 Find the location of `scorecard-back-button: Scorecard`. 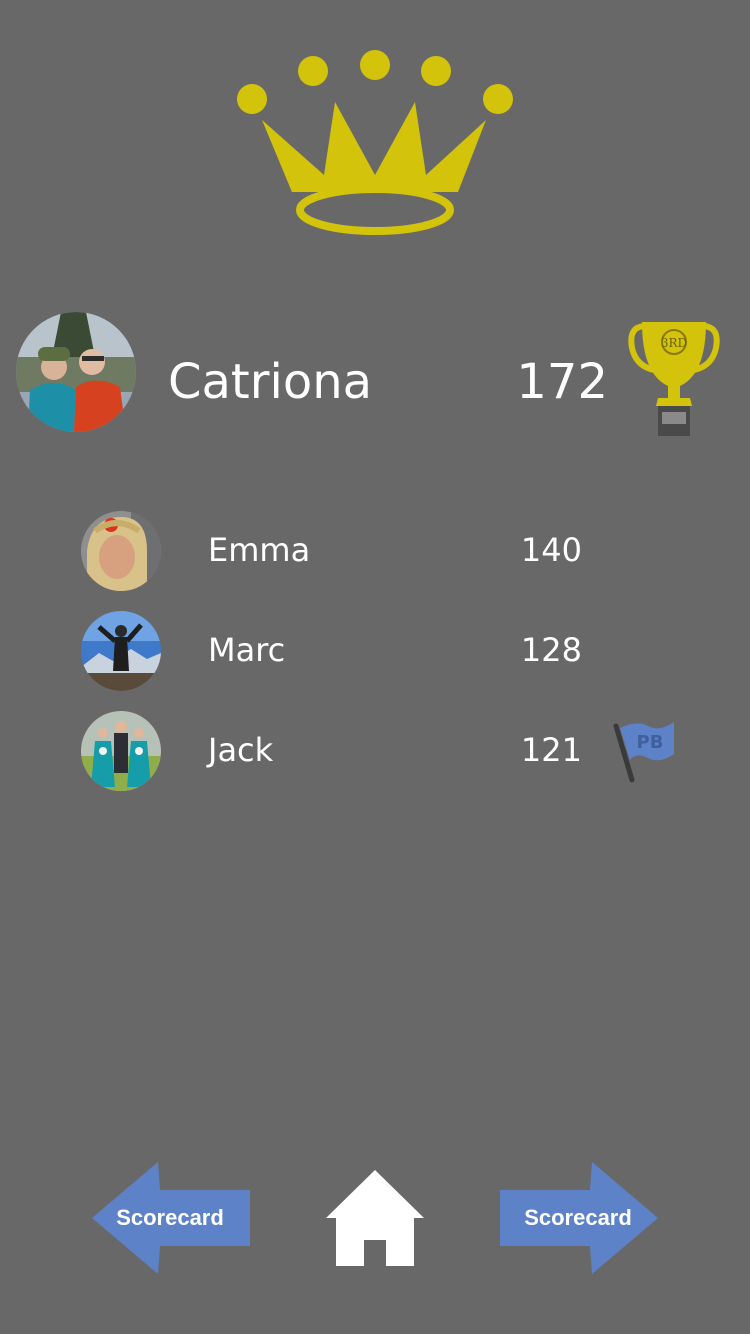

scorecard-back-button: Scorecard is located at coordinates (171, 1218).